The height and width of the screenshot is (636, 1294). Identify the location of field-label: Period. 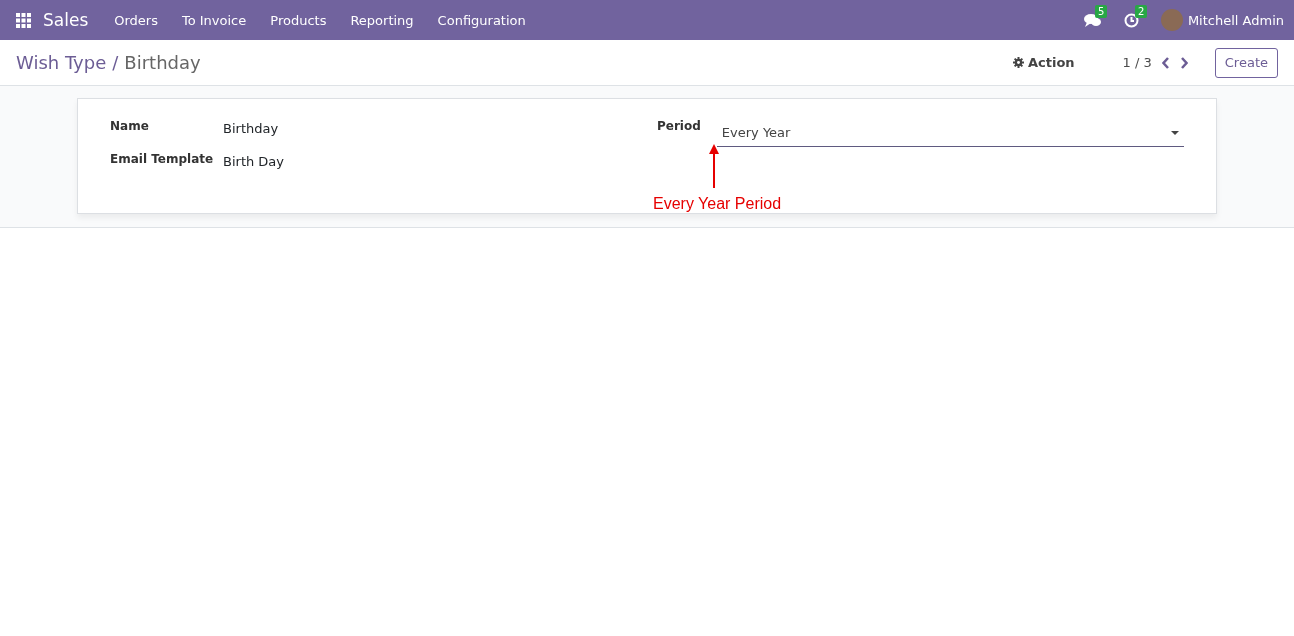
(679, 126).